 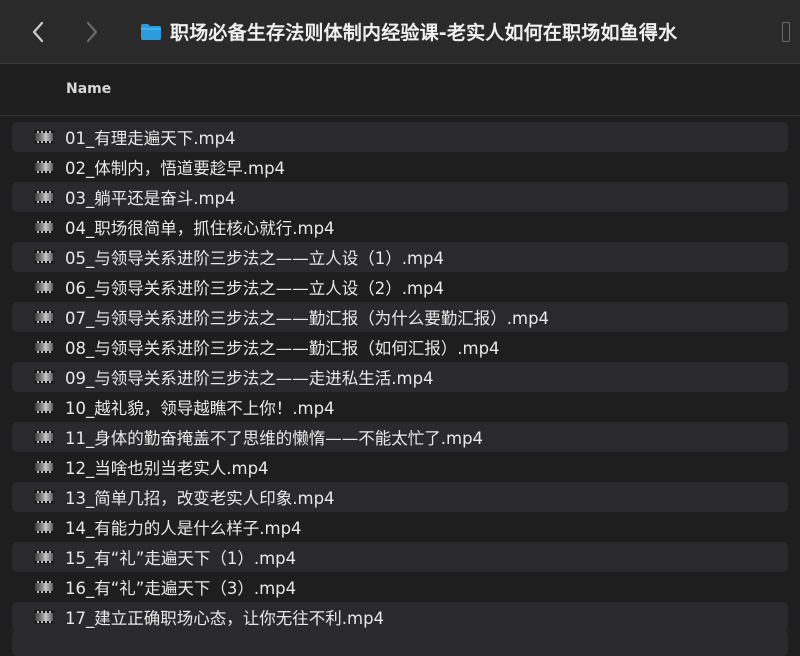 I want to click on list-item: 06_与领导关系进阶三步法之——立人设（2）.mp4, so click(x=400, y=287).